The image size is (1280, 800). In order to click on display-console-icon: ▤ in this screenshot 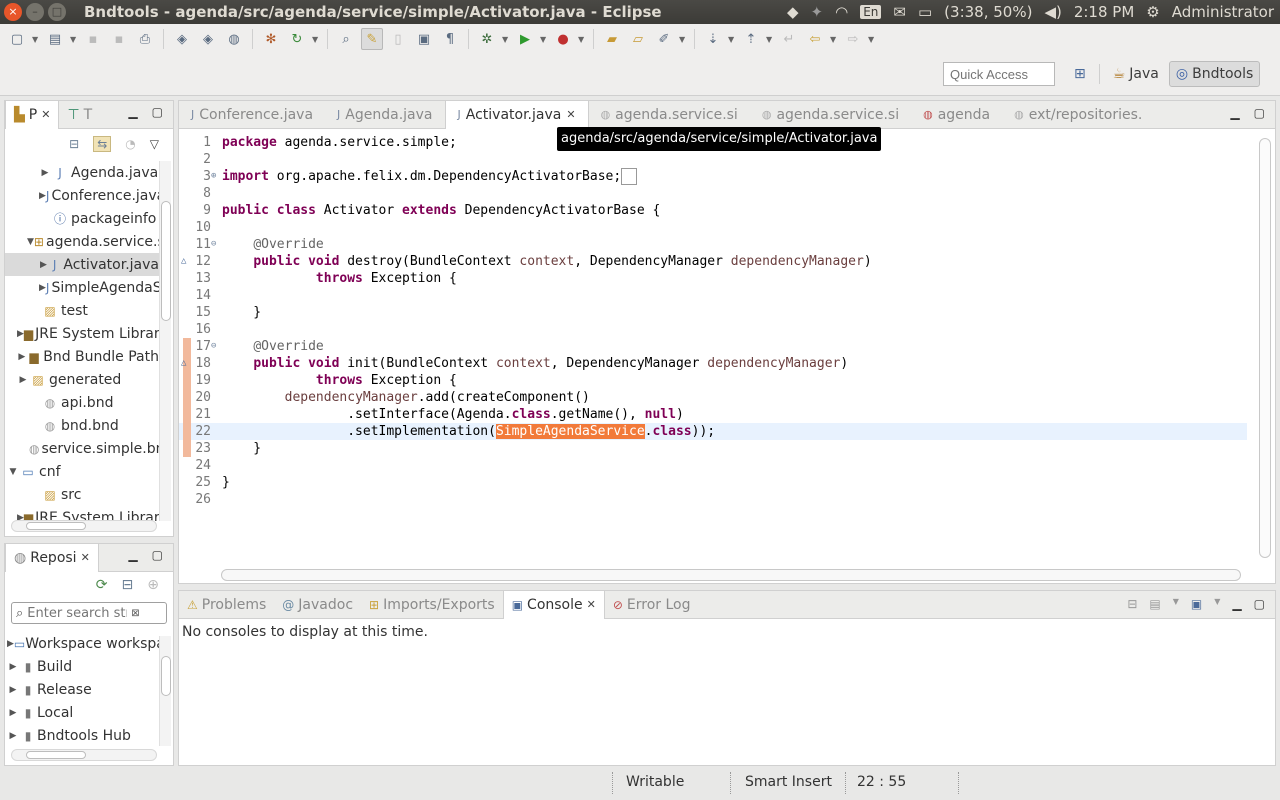, I will do `click(1154, 604)`.